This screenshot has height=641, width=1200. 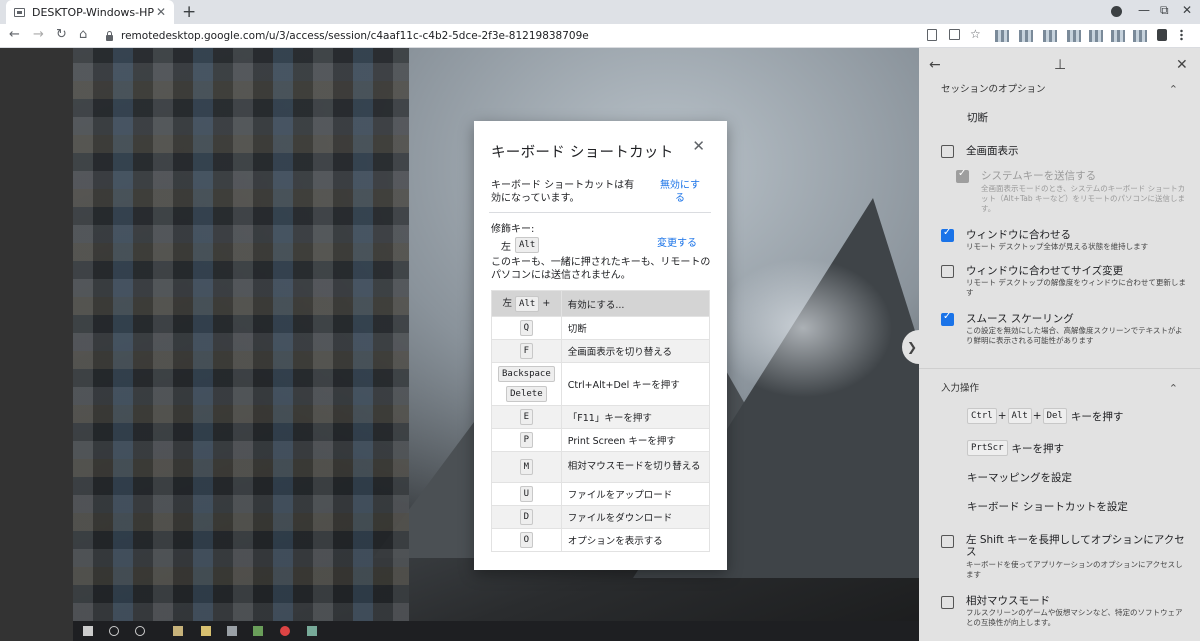 What do you see at coordinates (947, 541) in the screenshot?
I see `hold-shift-checkbox` at bounding box center [947, 541].